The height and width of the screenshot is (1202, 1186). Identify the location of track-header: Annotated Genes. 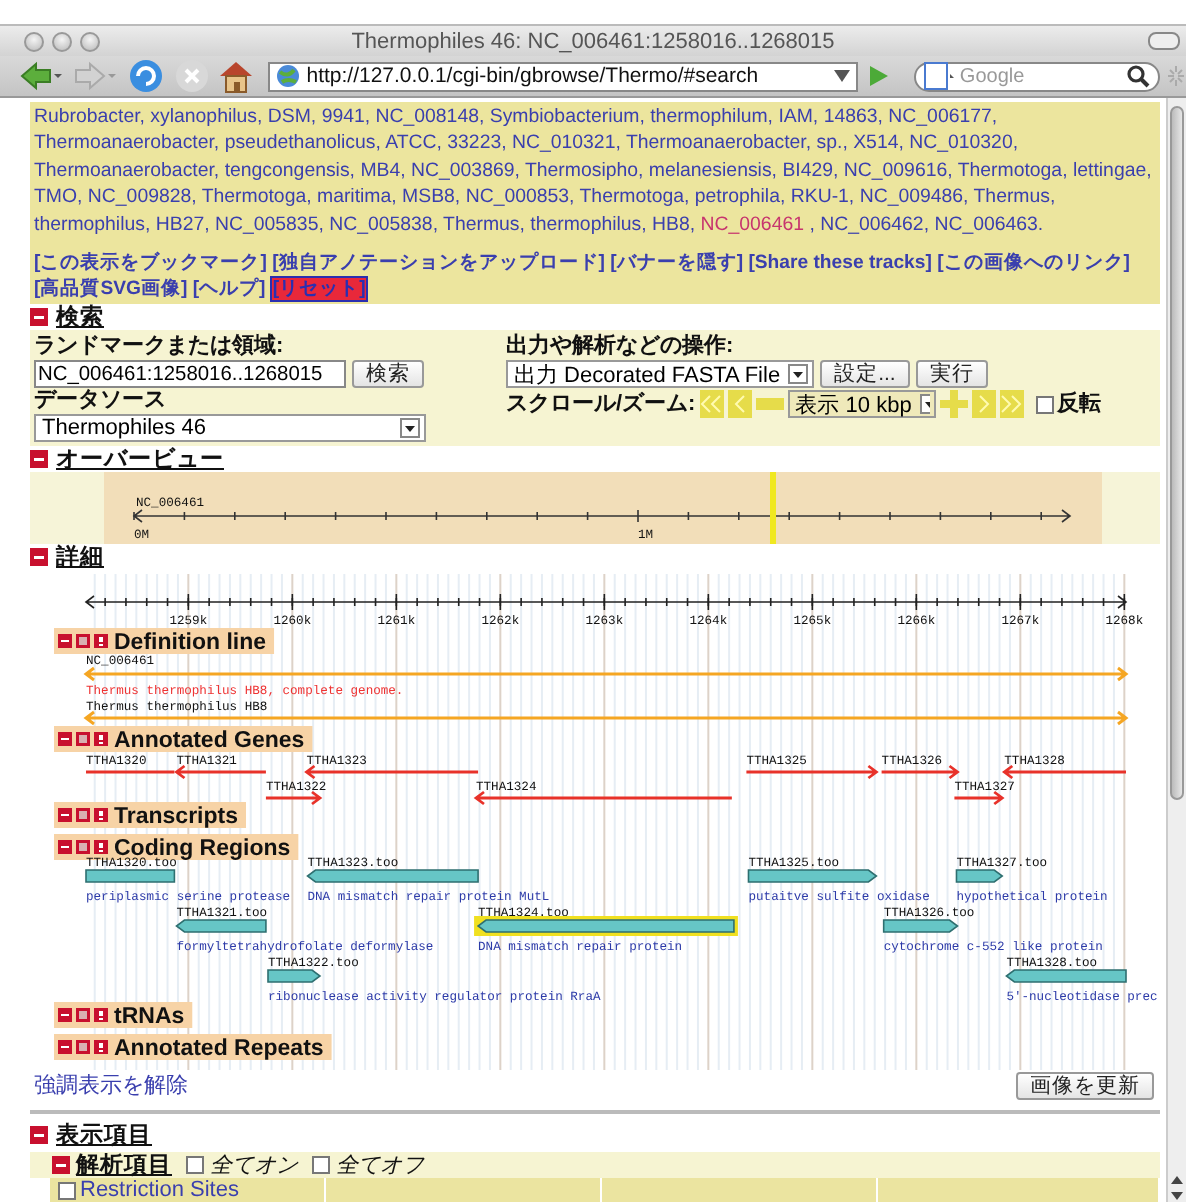
(183, 740).